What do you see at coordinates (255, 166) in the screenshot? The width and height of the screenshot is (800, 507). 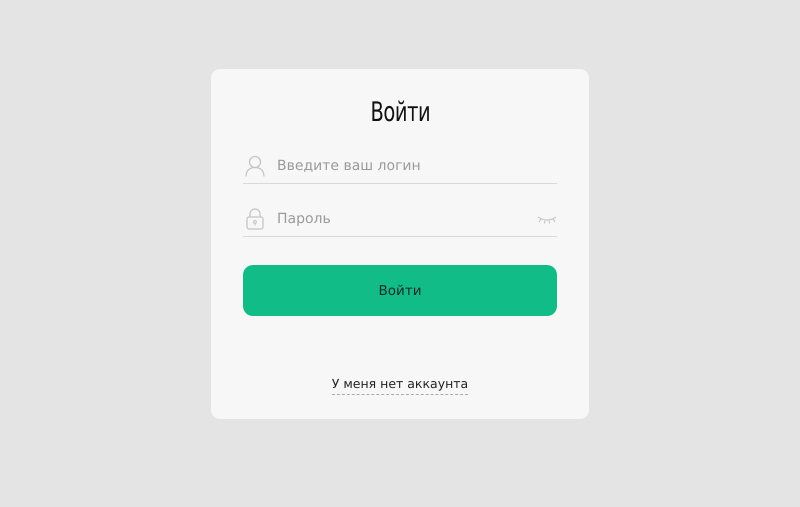 I see `user-icon` at bounding box center [255, 166].